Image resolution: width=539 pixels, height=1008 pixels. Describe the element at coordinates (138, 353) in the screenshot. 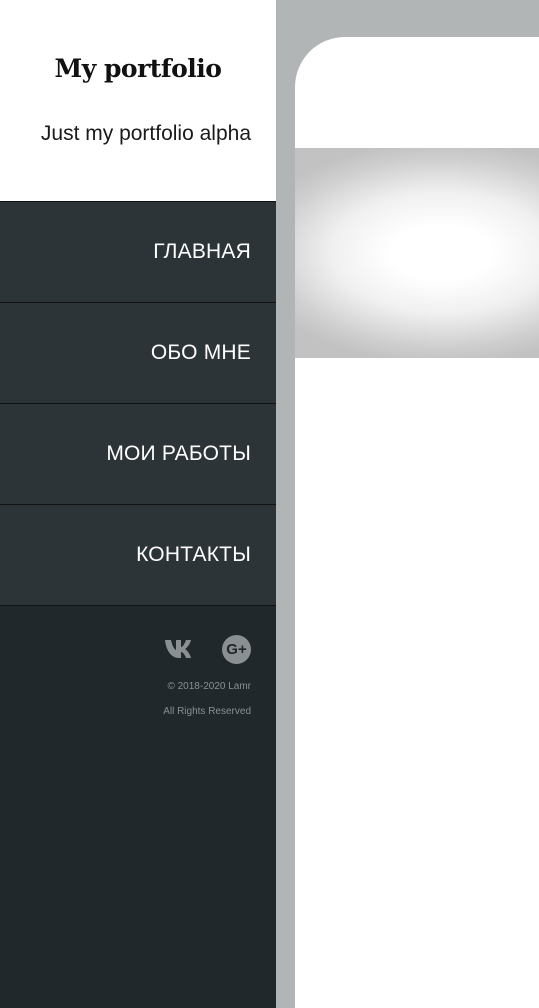

I see `nav-item-about: ОБО МНЕ` at that location.